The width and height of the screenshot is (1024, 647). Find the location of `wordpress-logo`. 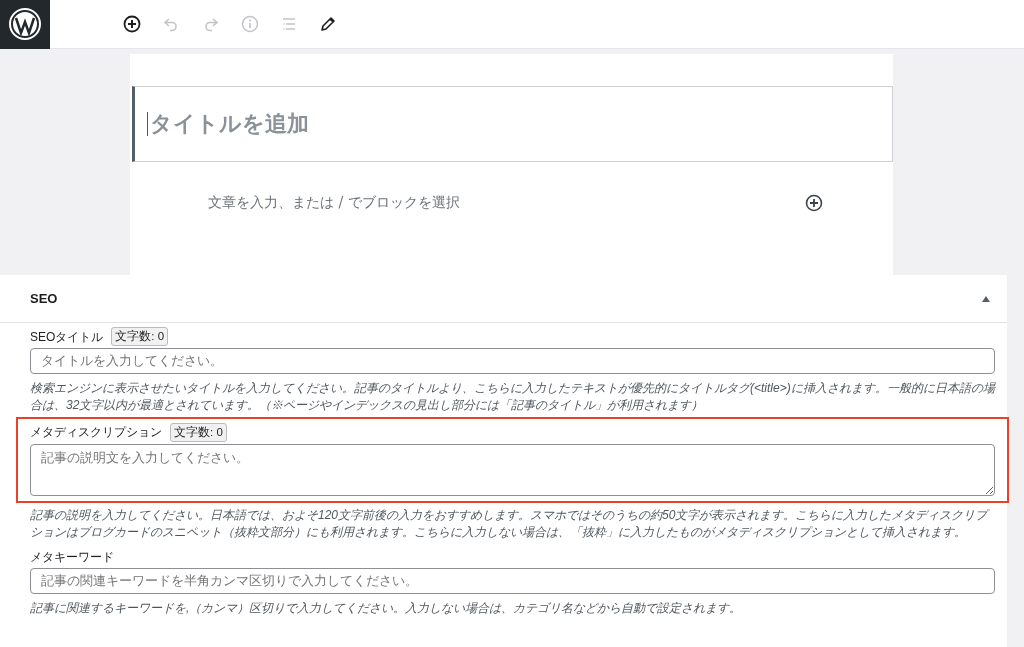

wordpress-logo is located at coordinates (25, 24).